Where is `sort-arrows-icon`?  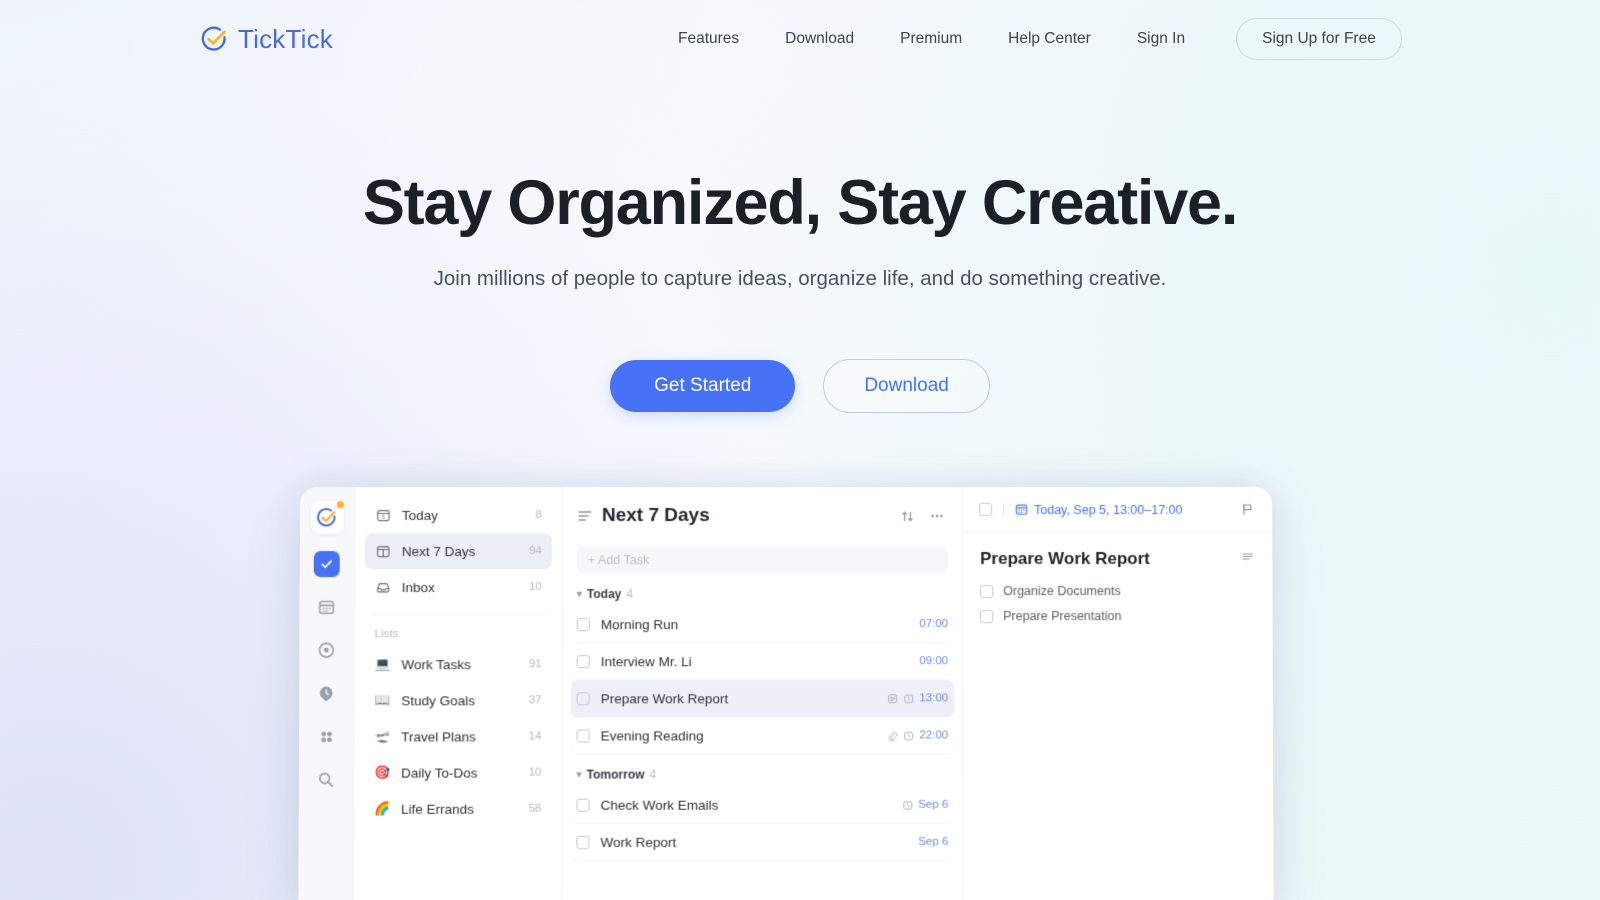
sort-arrows-icon is located at coordinates (907, 515).